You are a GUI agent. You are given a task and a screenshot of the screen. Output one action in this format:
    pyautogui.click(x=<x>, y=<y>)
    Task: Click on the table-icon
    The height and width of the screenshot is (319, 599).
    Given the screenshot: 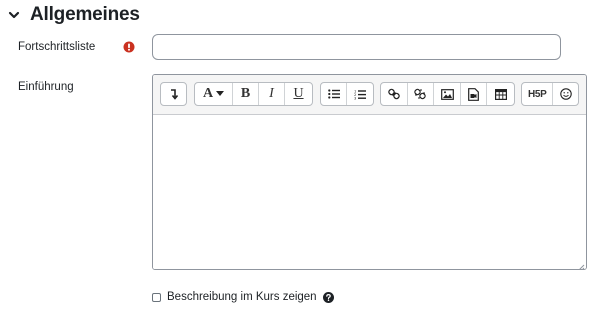 What is the action you would take?
    pyautogui.click(x=500, y=94)
    